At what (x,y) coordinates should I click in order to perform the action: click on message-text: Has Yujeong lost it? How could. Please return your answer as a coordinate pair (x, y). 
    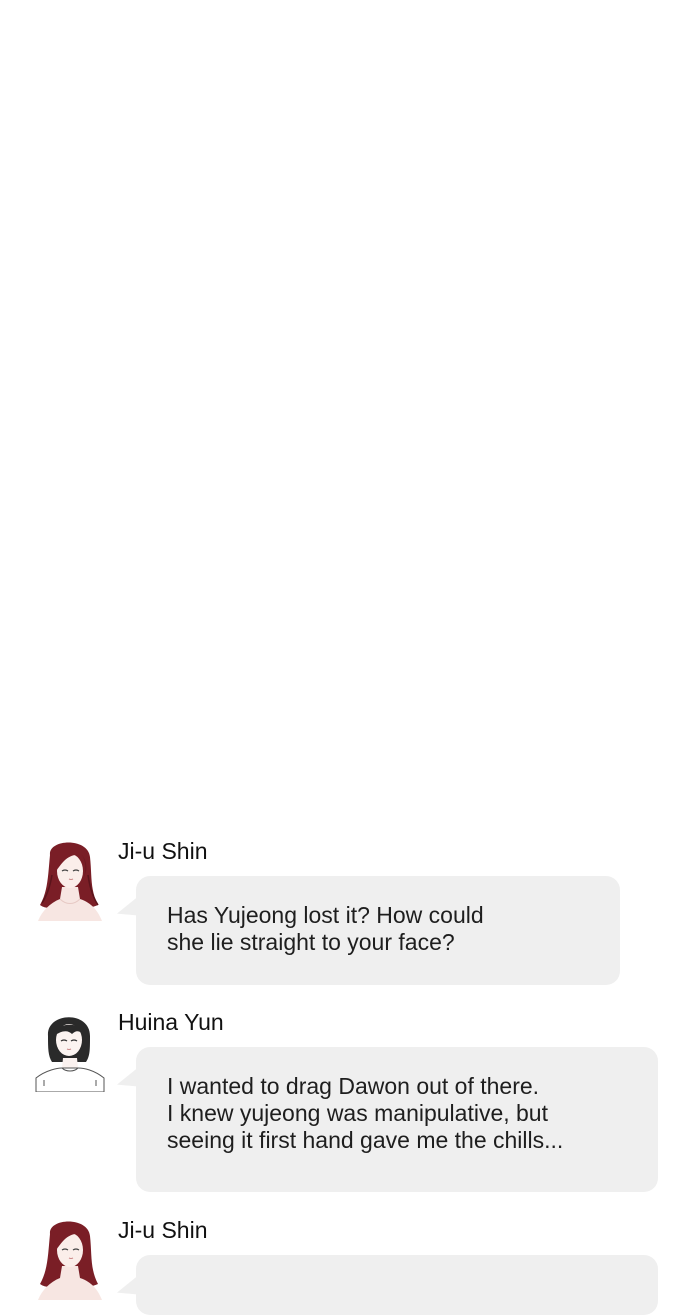
    Looking at the image, I should click on (325, 915).